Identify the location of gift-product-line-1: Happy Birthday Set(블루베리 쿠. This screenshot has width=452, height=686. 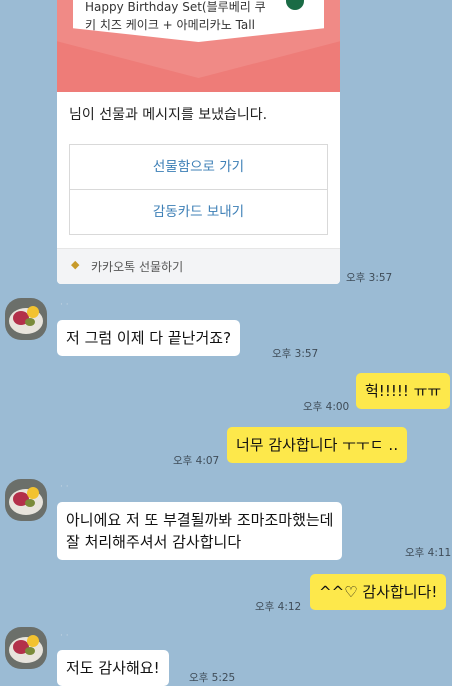
(175, 7).